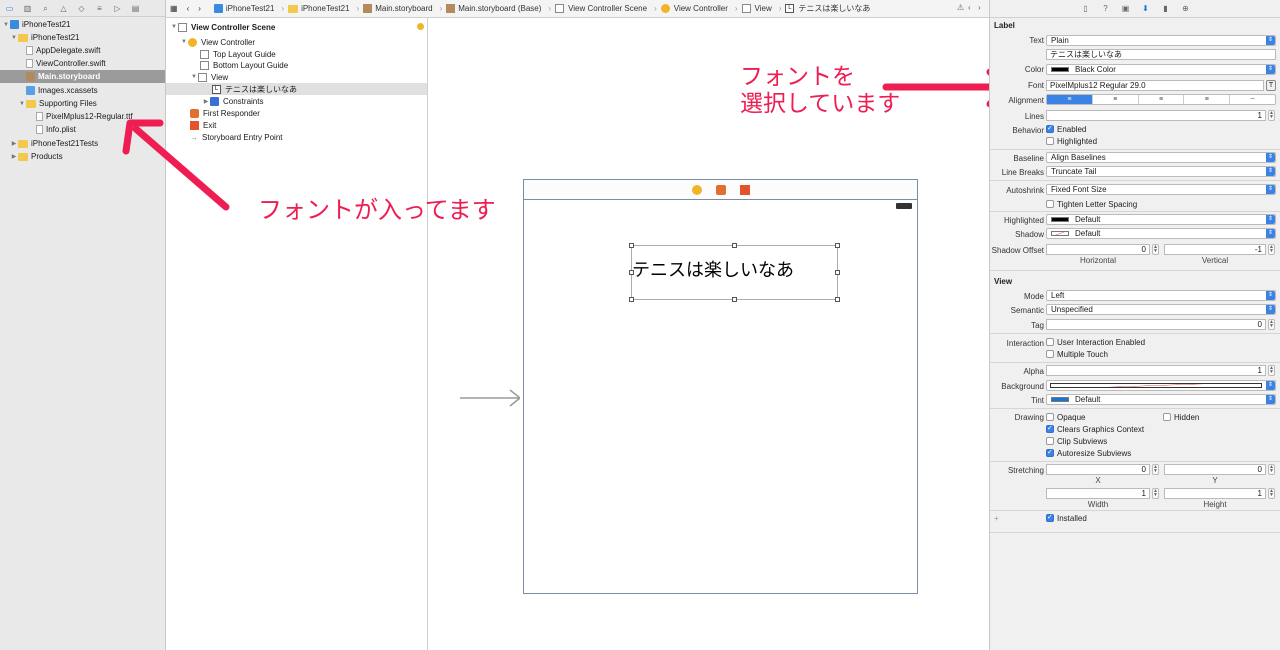  What do you see at coordinates (1271, 85) in the screenshot?
I see `font-picker-icon: T` at bounding box center [1271, 85].